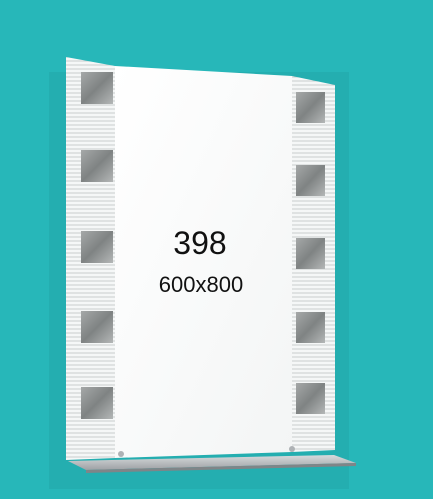 The width and height of the screenshot is (433, 499). Describe the element at coordinates (121, 454) in the screenshot. I see `shelf-holder-left` at that location.